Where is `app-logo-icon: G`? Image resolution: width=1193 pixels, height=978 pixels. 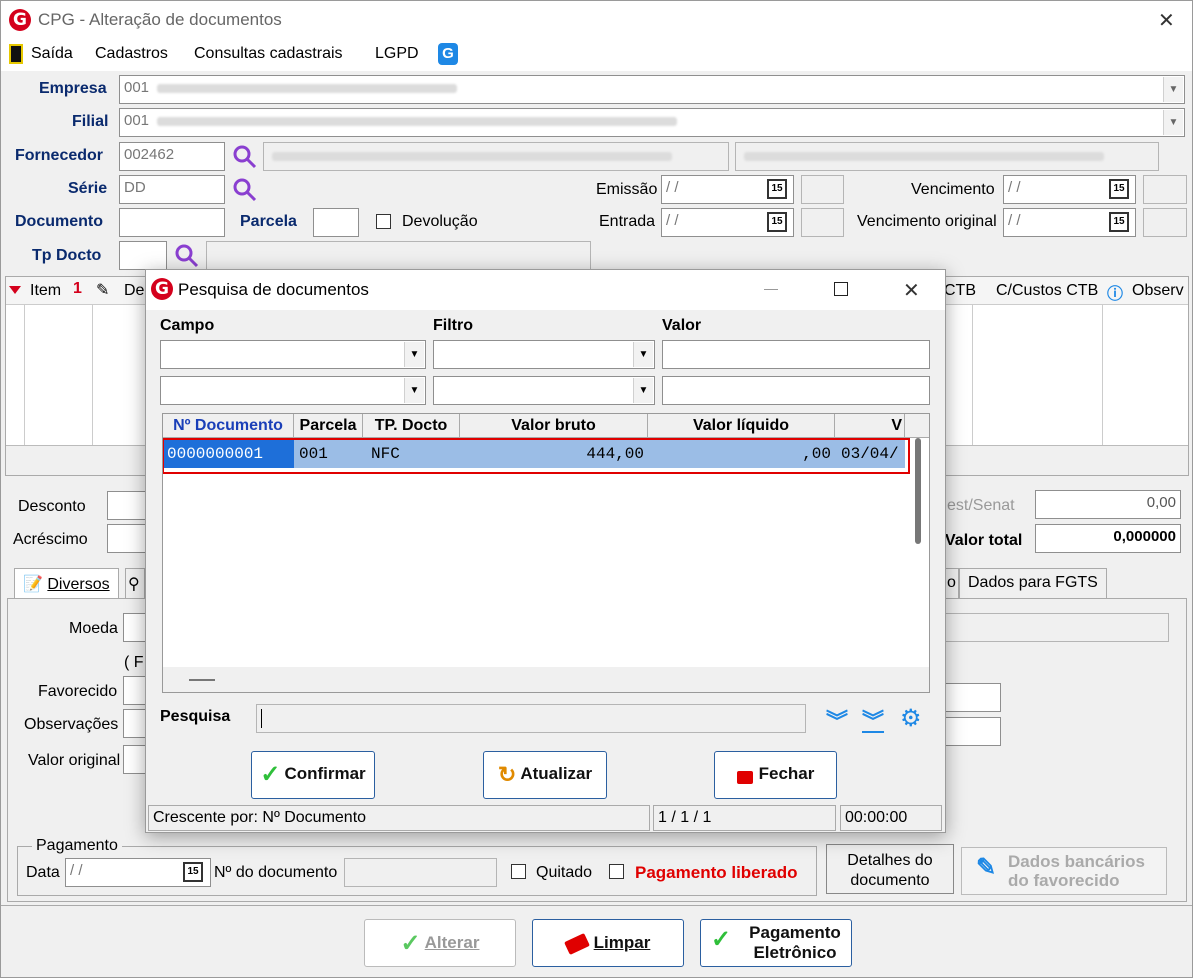 app-logo-icon: G is located at coordinates (20, 20).